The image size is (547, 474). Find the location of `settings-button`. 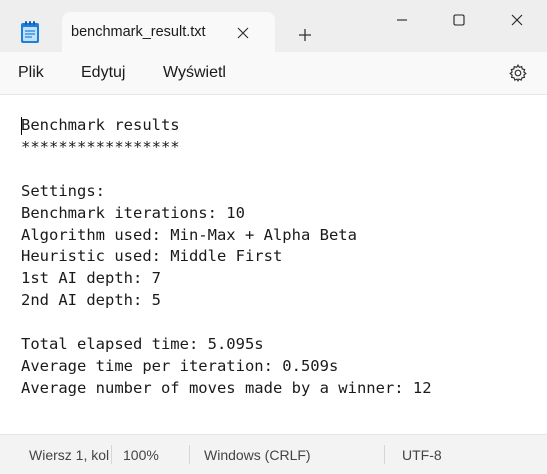

settings-button is located at coordinates (518, 73).